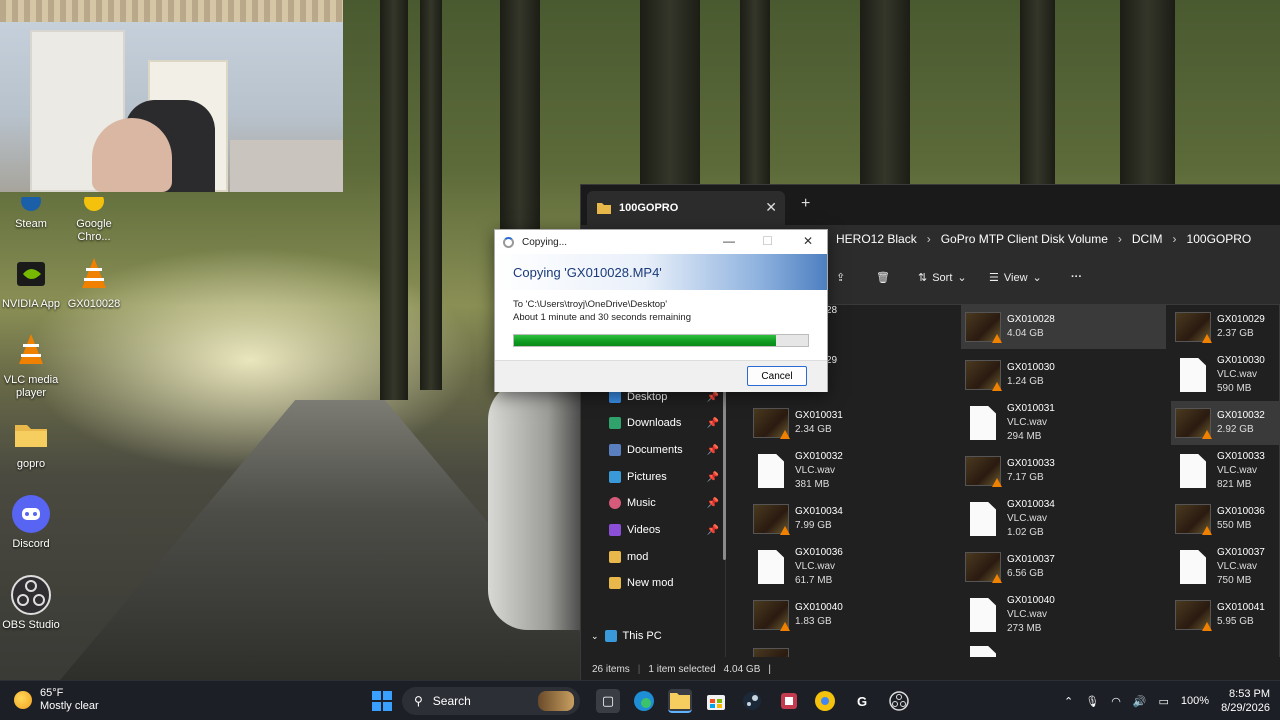  Describe the element at coordinates (923, 278) in the screenshot. I see `sort-icon: ⇅` at that location.